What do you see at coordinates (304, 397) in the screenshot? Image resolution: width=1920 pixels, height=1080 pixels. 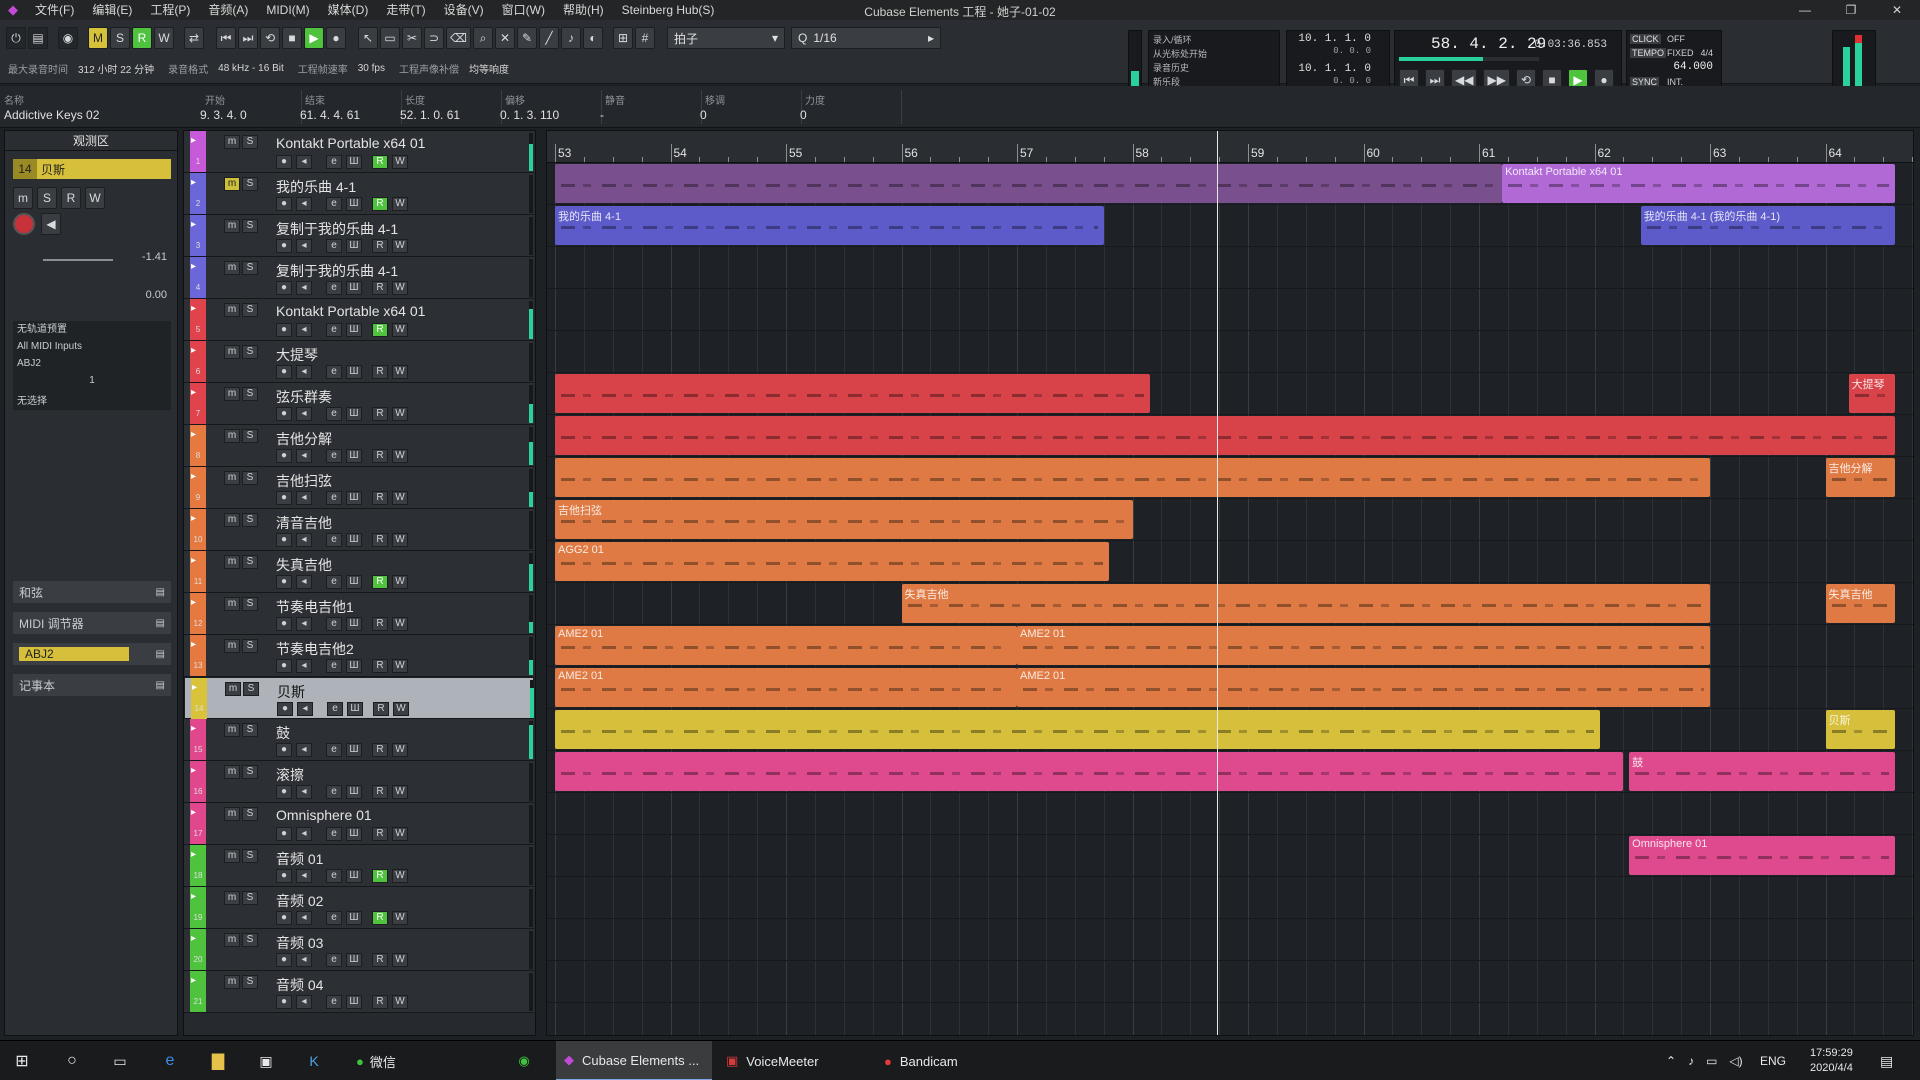 I see `track-name: 弦乐群奏` at bounding box center [304, 397].